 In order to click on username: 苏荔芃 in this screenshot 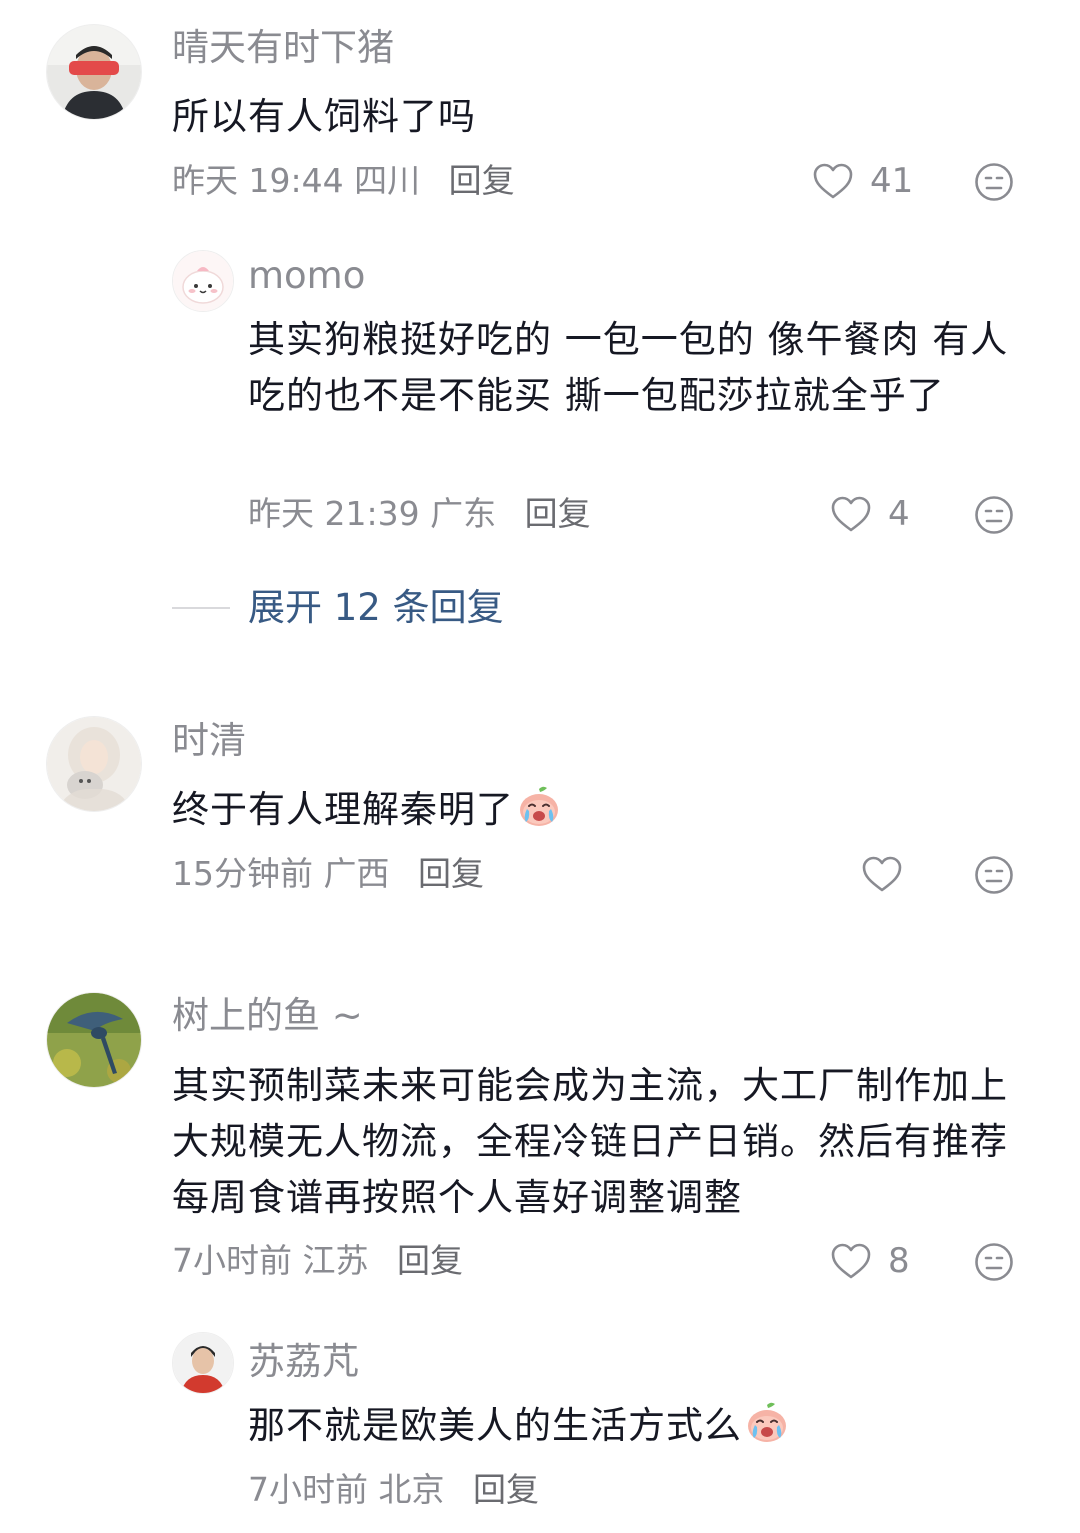, I will do `click(303, 1362)`.